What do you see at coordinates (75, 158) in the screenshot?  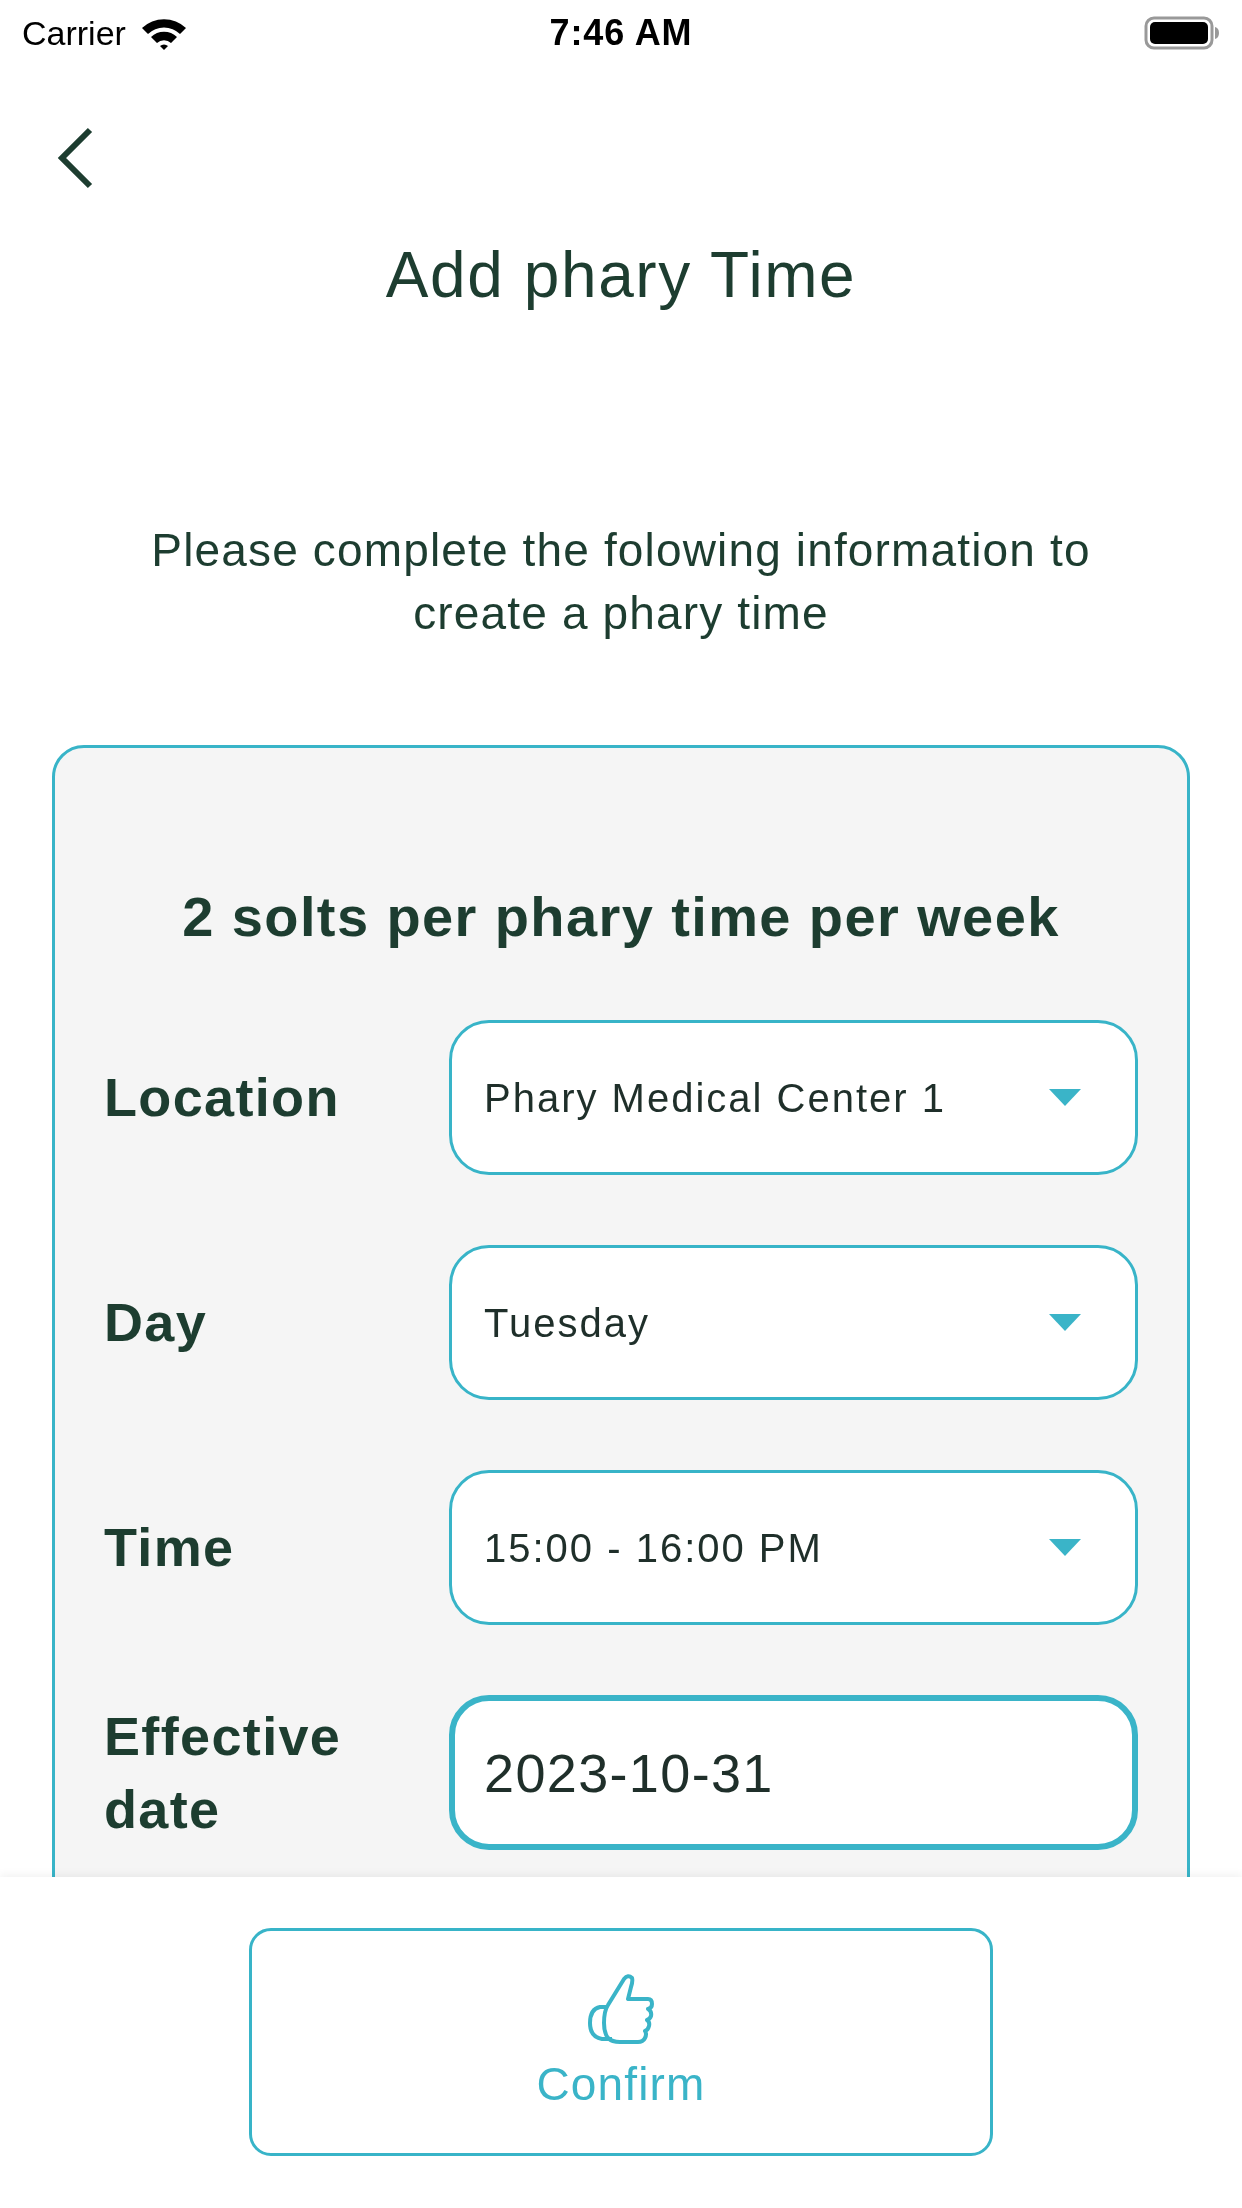 I see `back-chevron-icon` at bounding box center [75, 158].